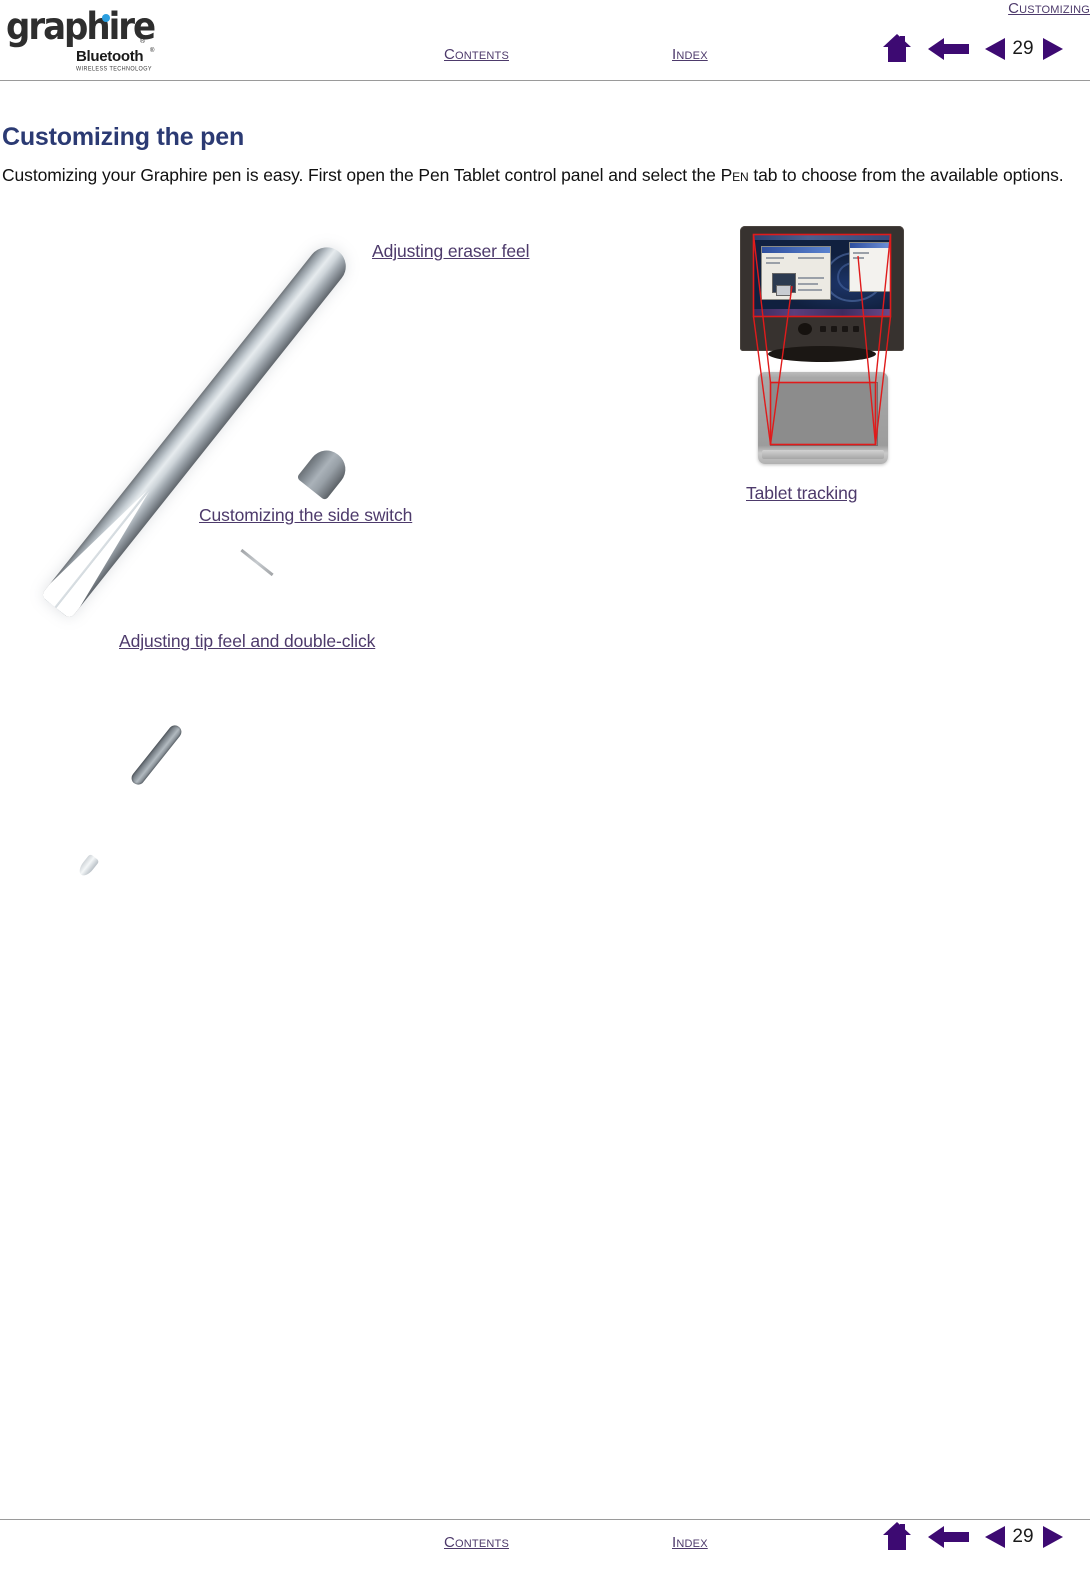 The height and width of the screenshot is (1570, 1090). I want to click on pen-tab-label: Pen, so click(734, 174).